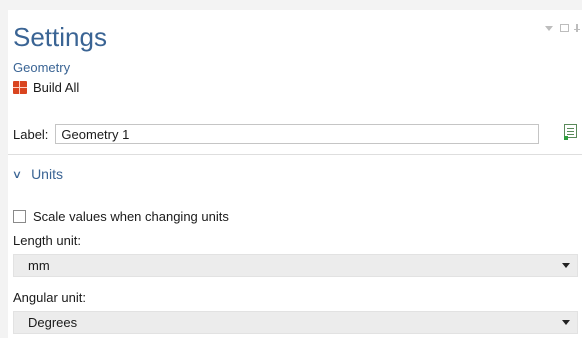  What do you see at coordinates (56, 87) in the screenshot?
I see `build-all-label: Build All` at bounding box center [56, 87].